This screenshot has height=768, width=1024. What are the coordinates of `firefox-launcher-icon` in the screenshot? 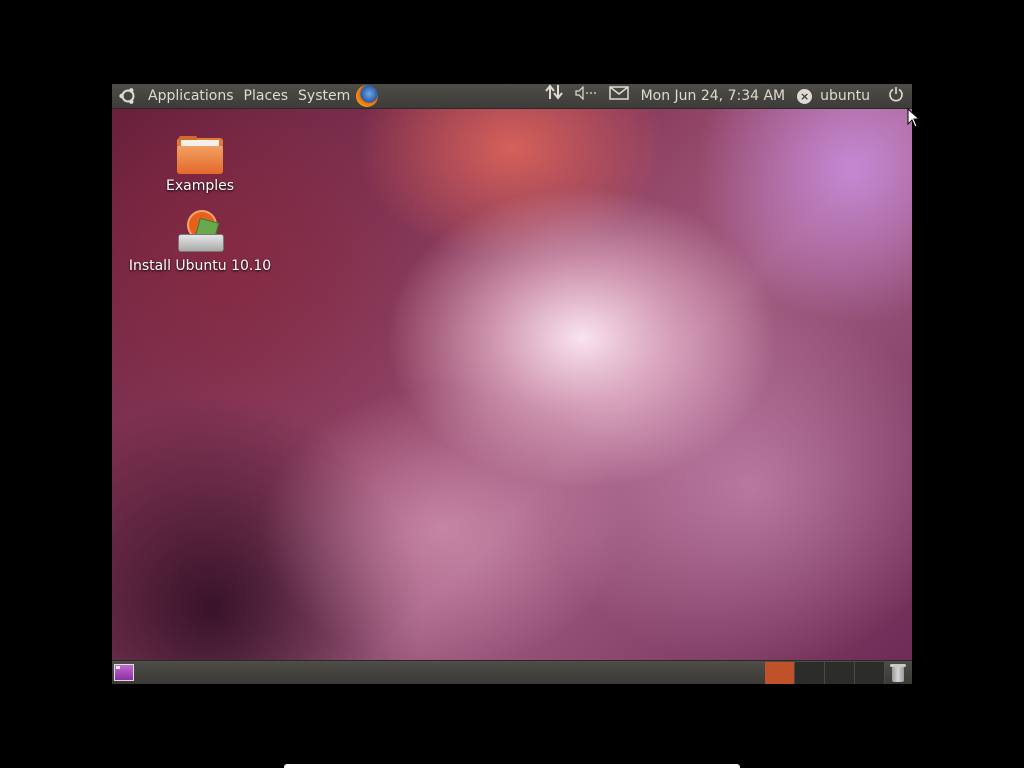 It's located at (367, 96).